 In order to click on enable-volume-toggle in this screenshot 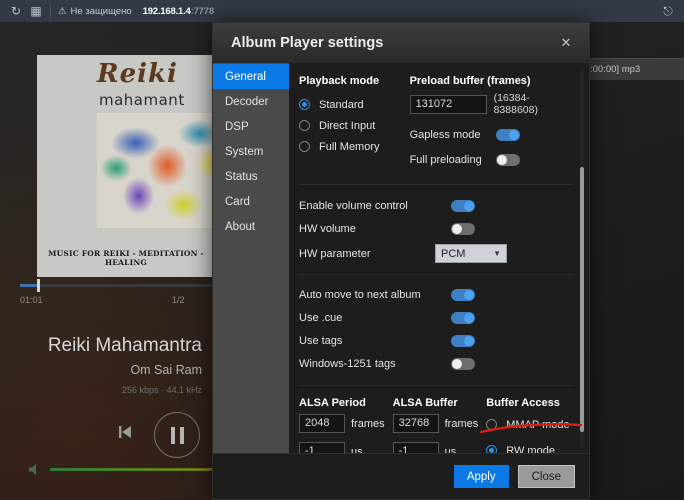, I will do `click(463, 206)`.